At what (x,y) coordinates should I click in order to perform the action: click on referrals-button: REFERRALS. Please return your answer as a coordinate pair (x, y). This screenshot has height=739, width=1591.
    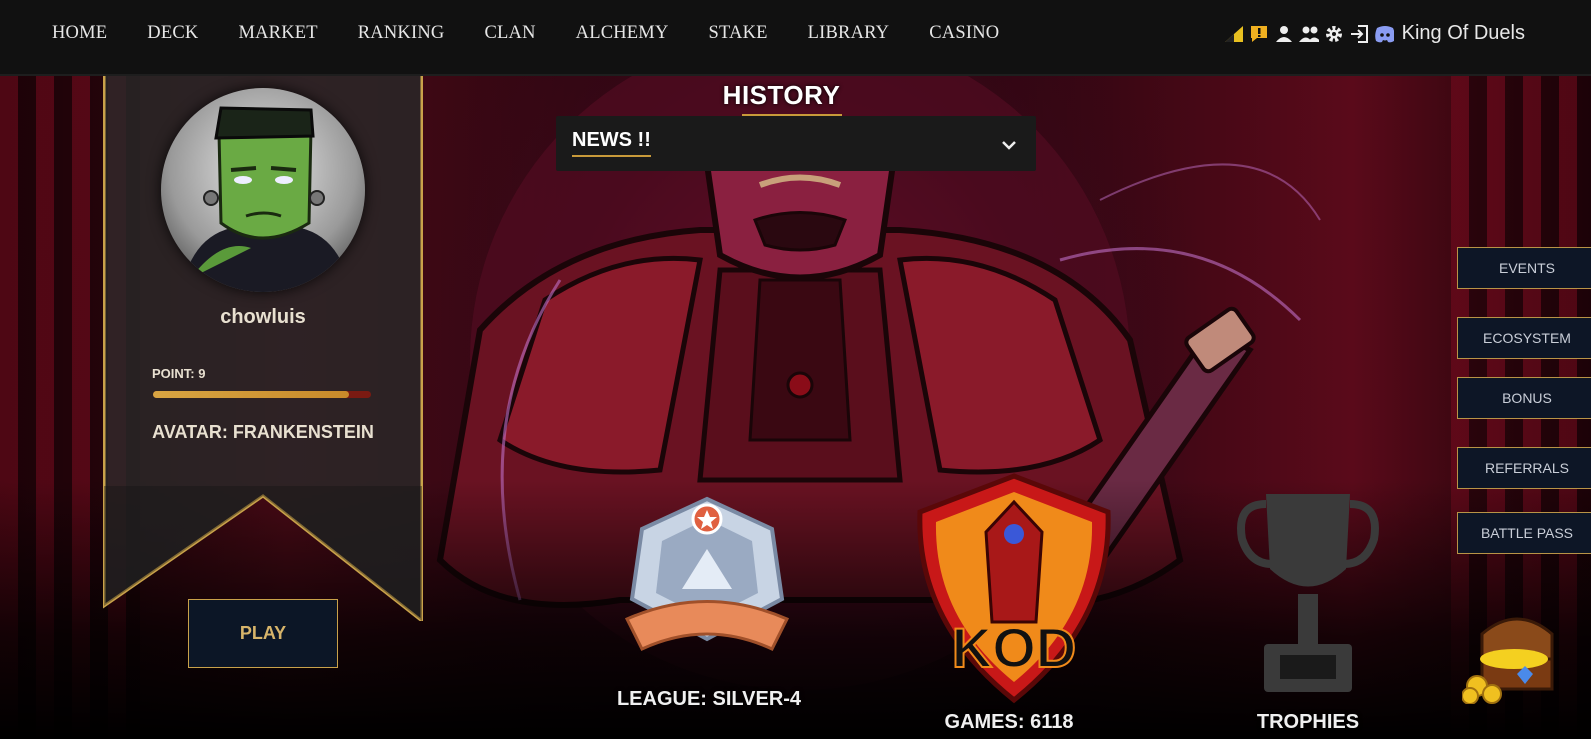
    Looking at the image, I should click on (1524, 468).